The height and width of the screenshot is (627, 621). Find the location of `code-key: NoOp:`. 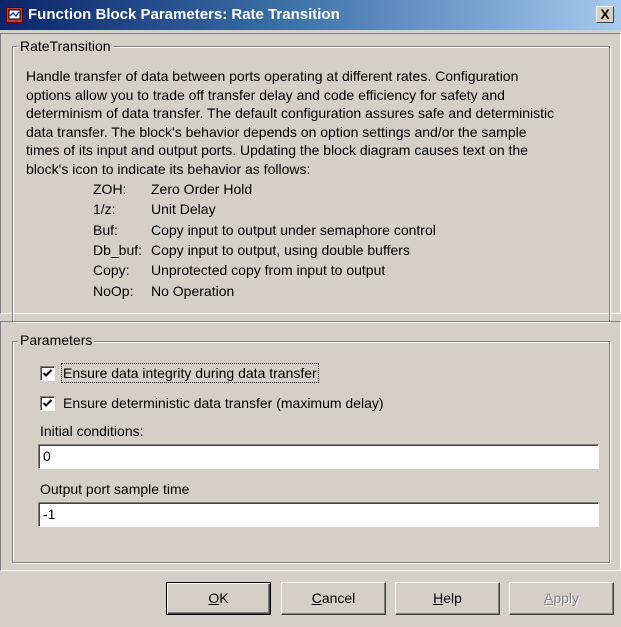

code-key: NoOp: is located at coordinates (113, 291).